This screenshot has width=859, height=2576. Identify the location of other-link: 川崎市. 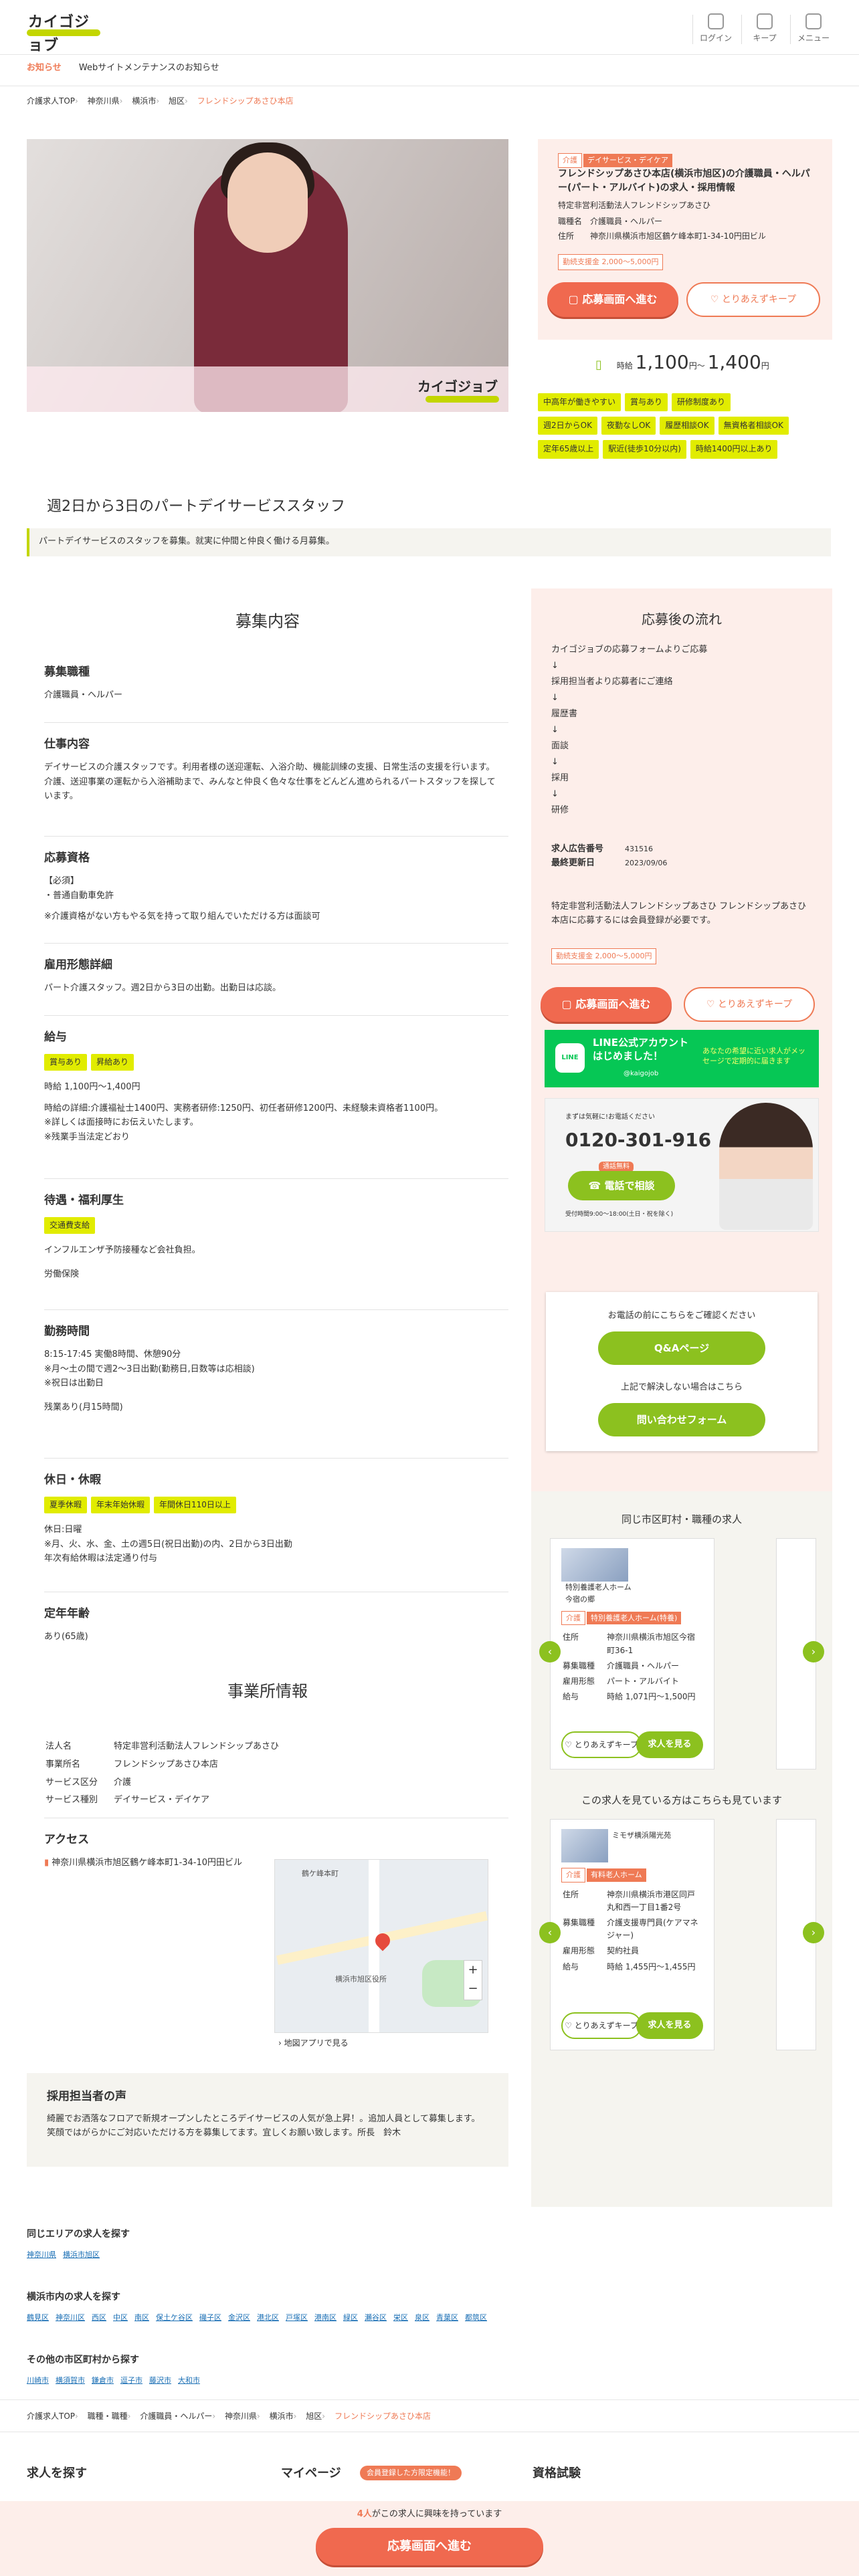
(38, 2381).